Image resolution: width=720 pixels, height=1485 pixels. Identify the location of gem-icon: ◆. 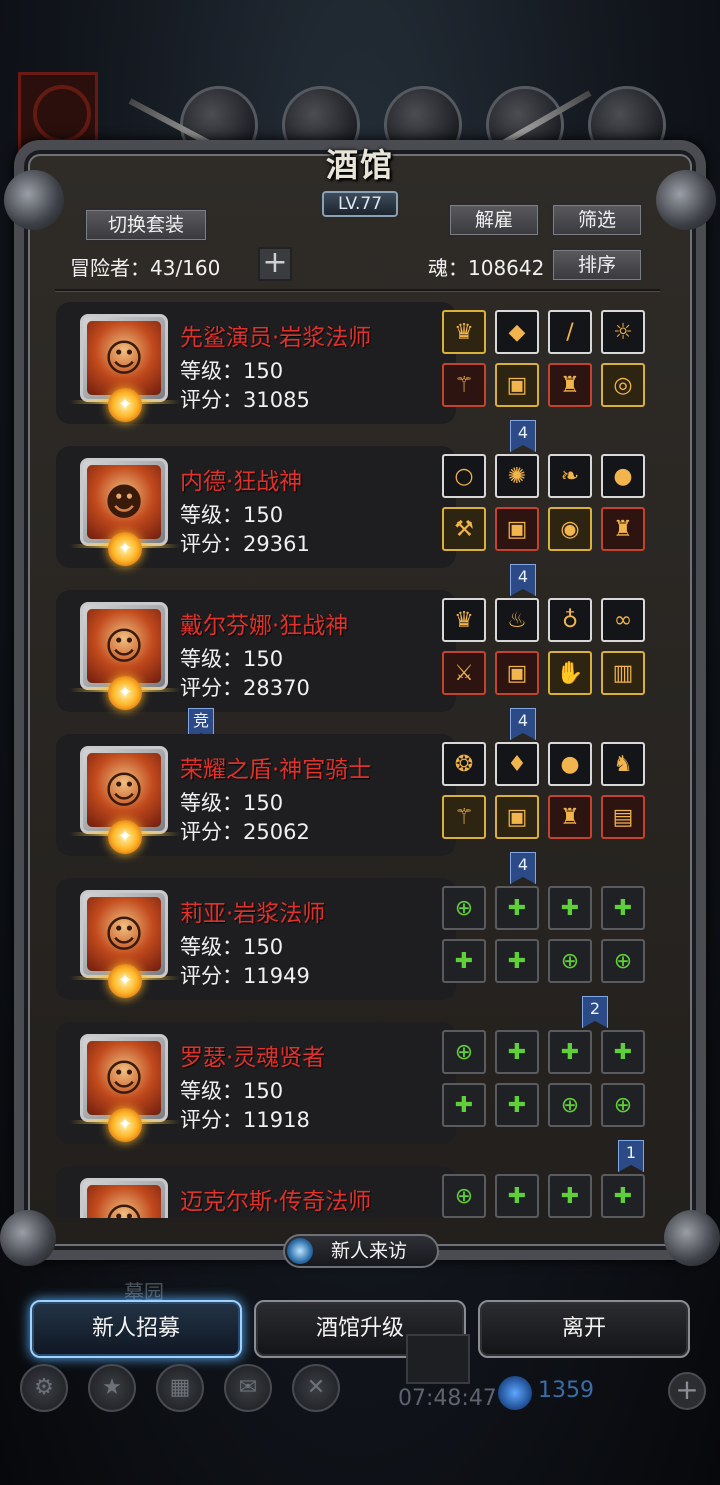
(517, 332).